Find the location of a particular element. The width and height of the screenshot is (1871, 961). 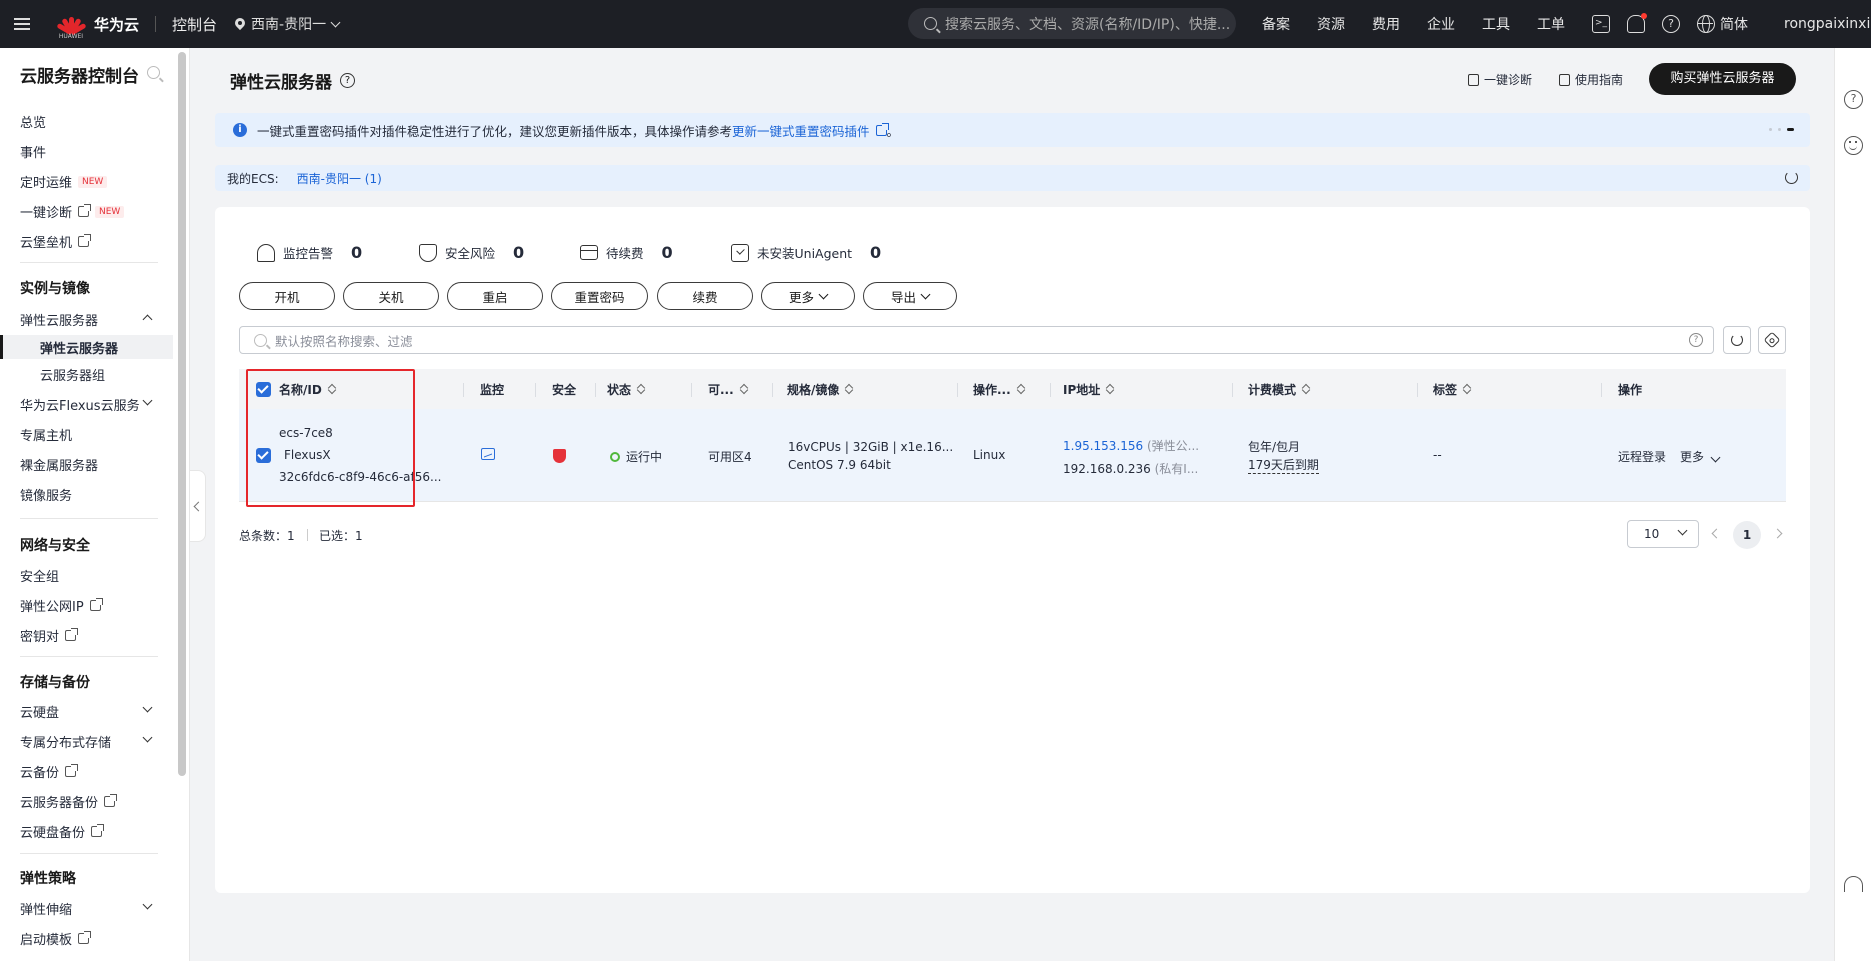

page-size-select: 10 is located at coordinates (1663, 534).